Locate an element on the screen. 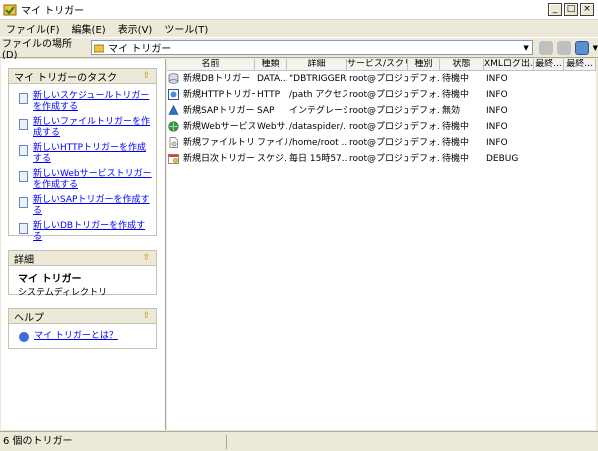 The height and width of the screenshot is (451, 598). forward-icon is located at coordinates (563, 47).